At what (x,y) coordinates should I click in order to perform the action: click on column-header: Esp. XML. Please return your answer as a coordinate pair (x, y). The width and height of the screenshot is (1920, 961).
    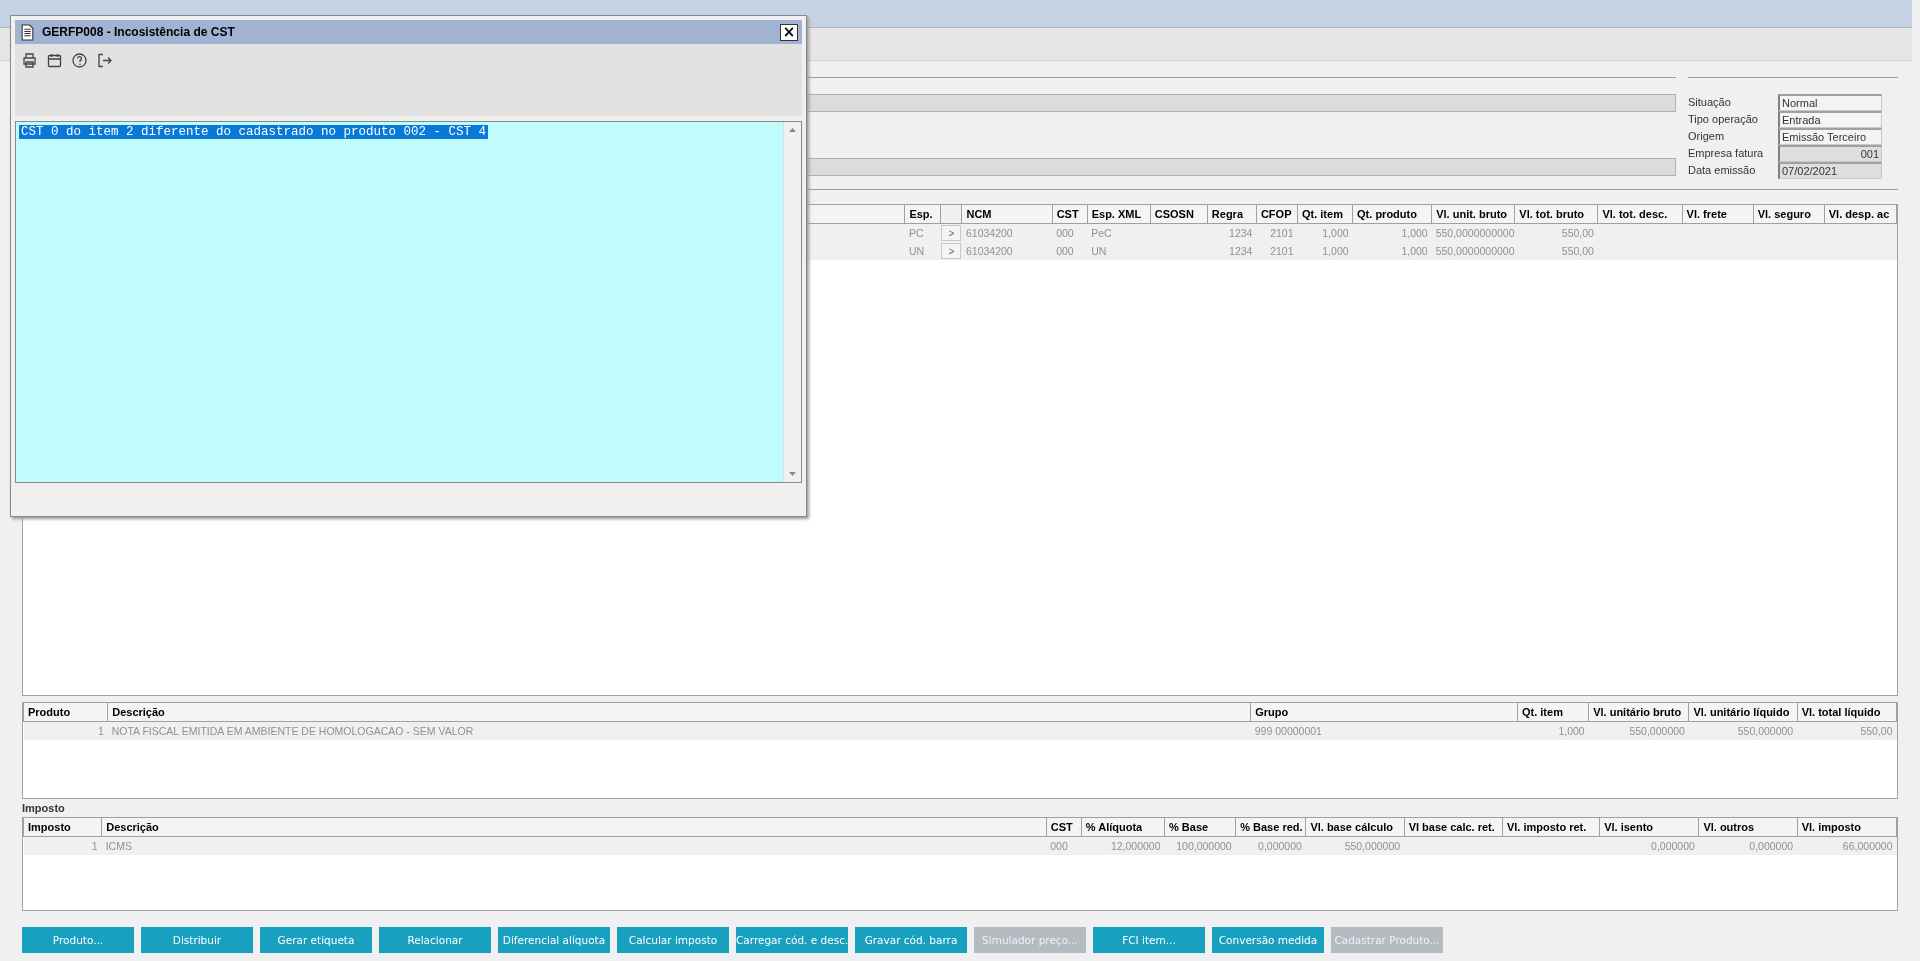
    Looking at the image, I should click on (1119, 214).